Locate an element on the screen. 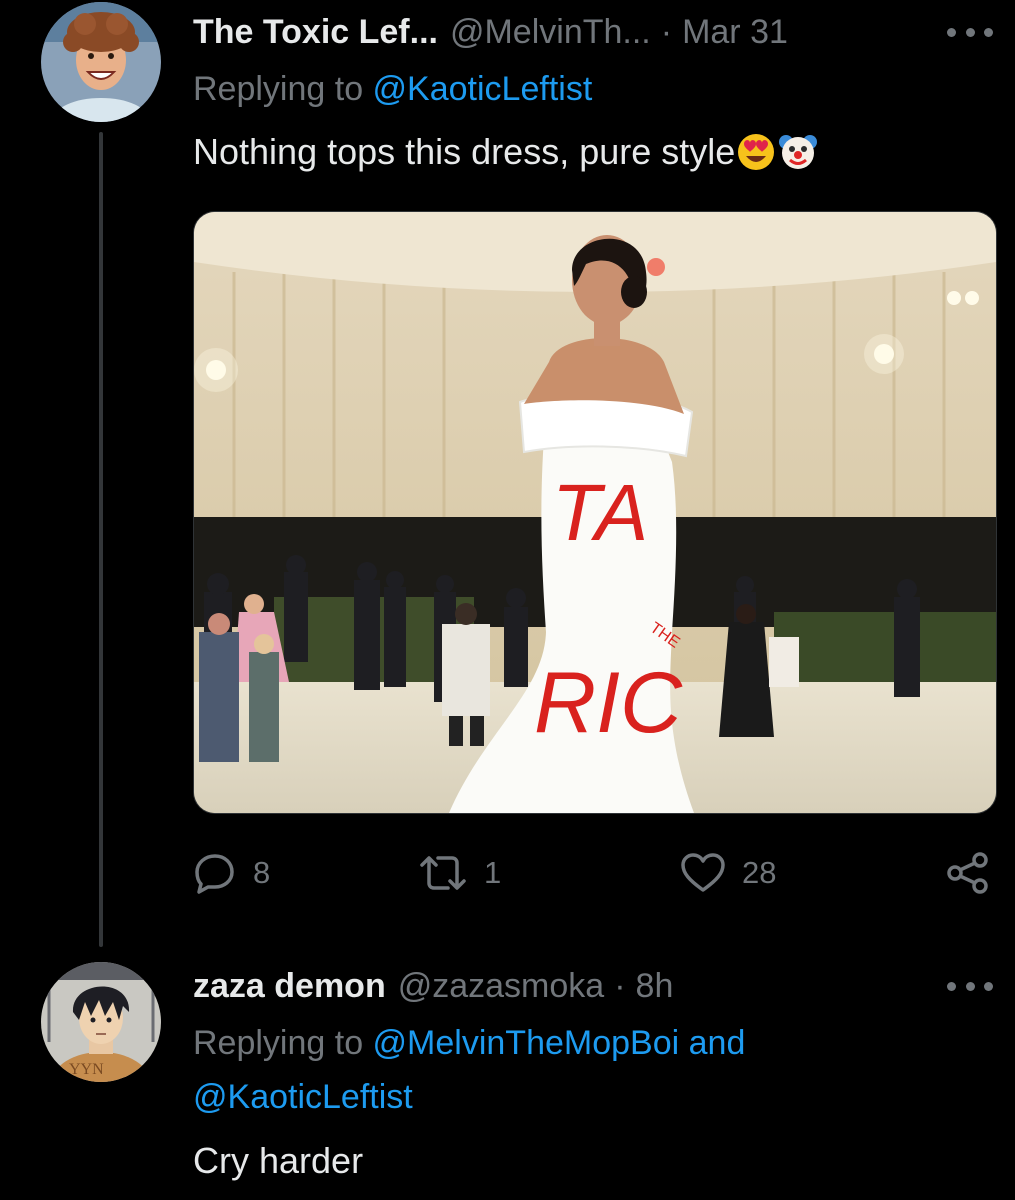  replying-to: Replying to @MelvinTheMopBoi and is located at coordinates (469, 1043).